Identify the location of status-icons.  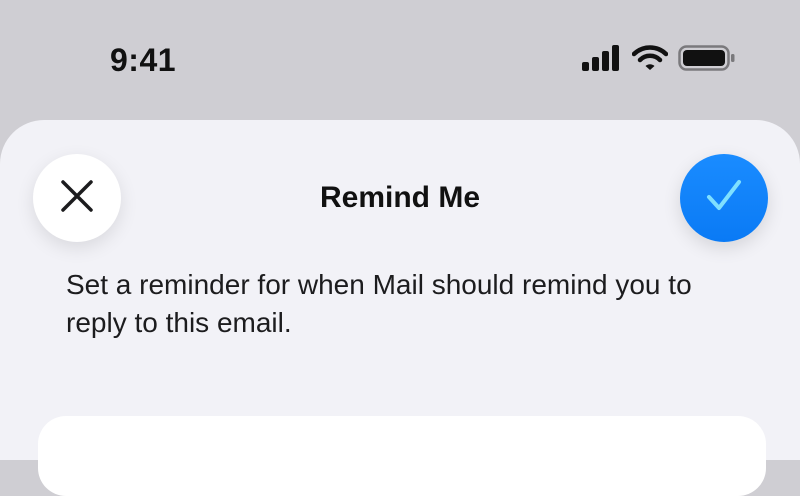
(659, 60).